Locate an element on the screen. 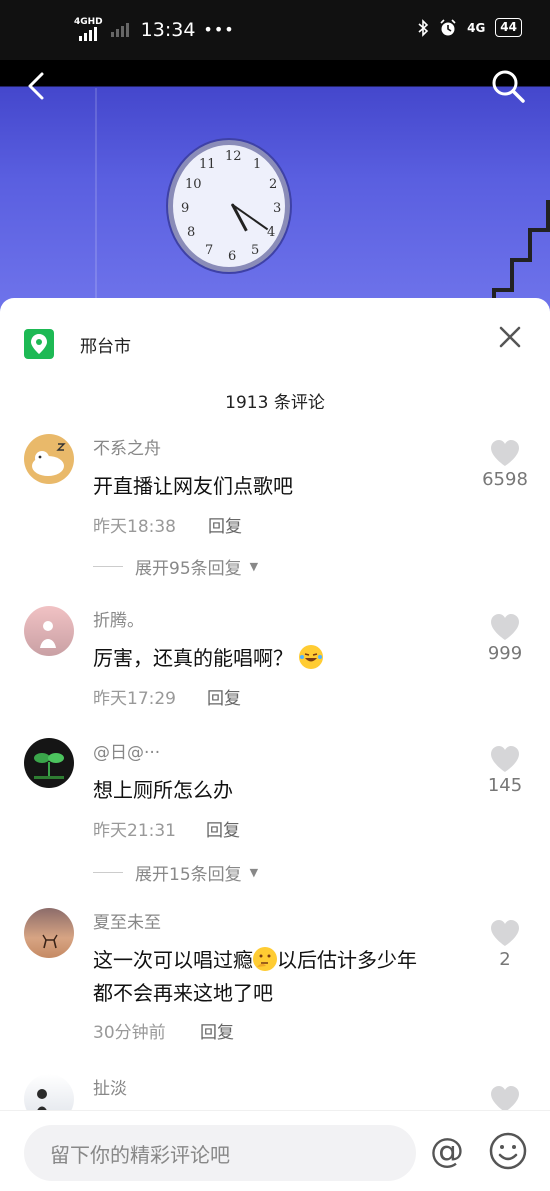 The image size is (550, 1191). bluetooth-icon is located at coordinates (423, 27).